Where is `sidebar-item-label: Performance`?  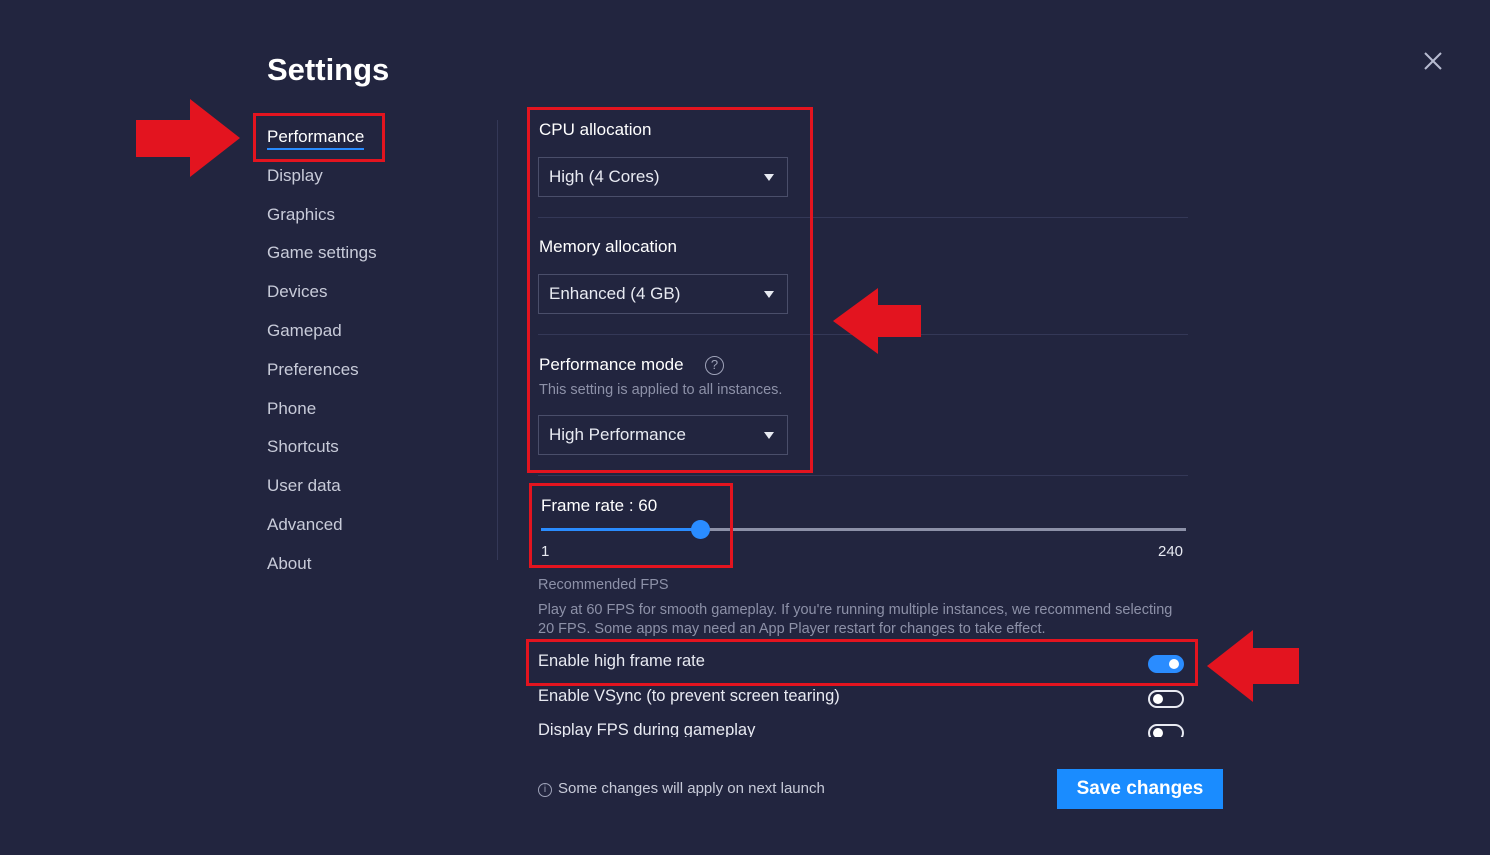 sidebar-item-label: Performance is located at coordinates (316, 138).